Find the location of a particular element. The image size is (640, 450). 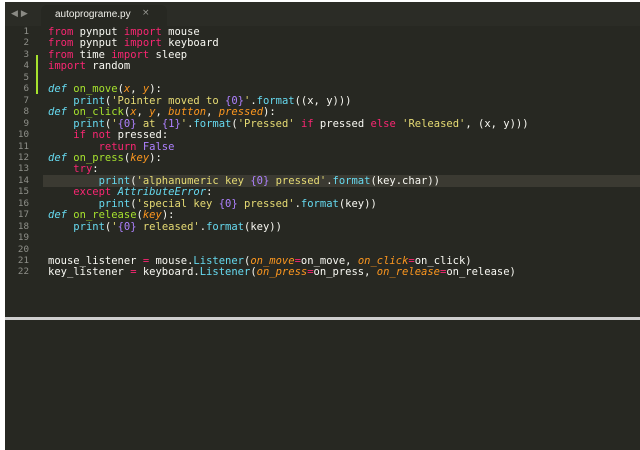

code-line: def on_move(x, y): is located at coordinates (105, 89).